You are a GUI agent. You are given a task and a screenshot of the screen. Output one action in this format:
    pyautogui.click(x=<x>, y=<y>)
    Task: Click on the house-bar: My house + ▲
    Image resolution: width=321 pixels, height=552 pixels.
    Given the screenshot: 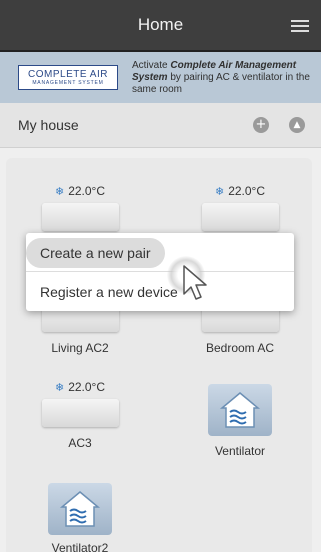 What is the action you would take?
    pyautogui.click(x=160, y=125)
    